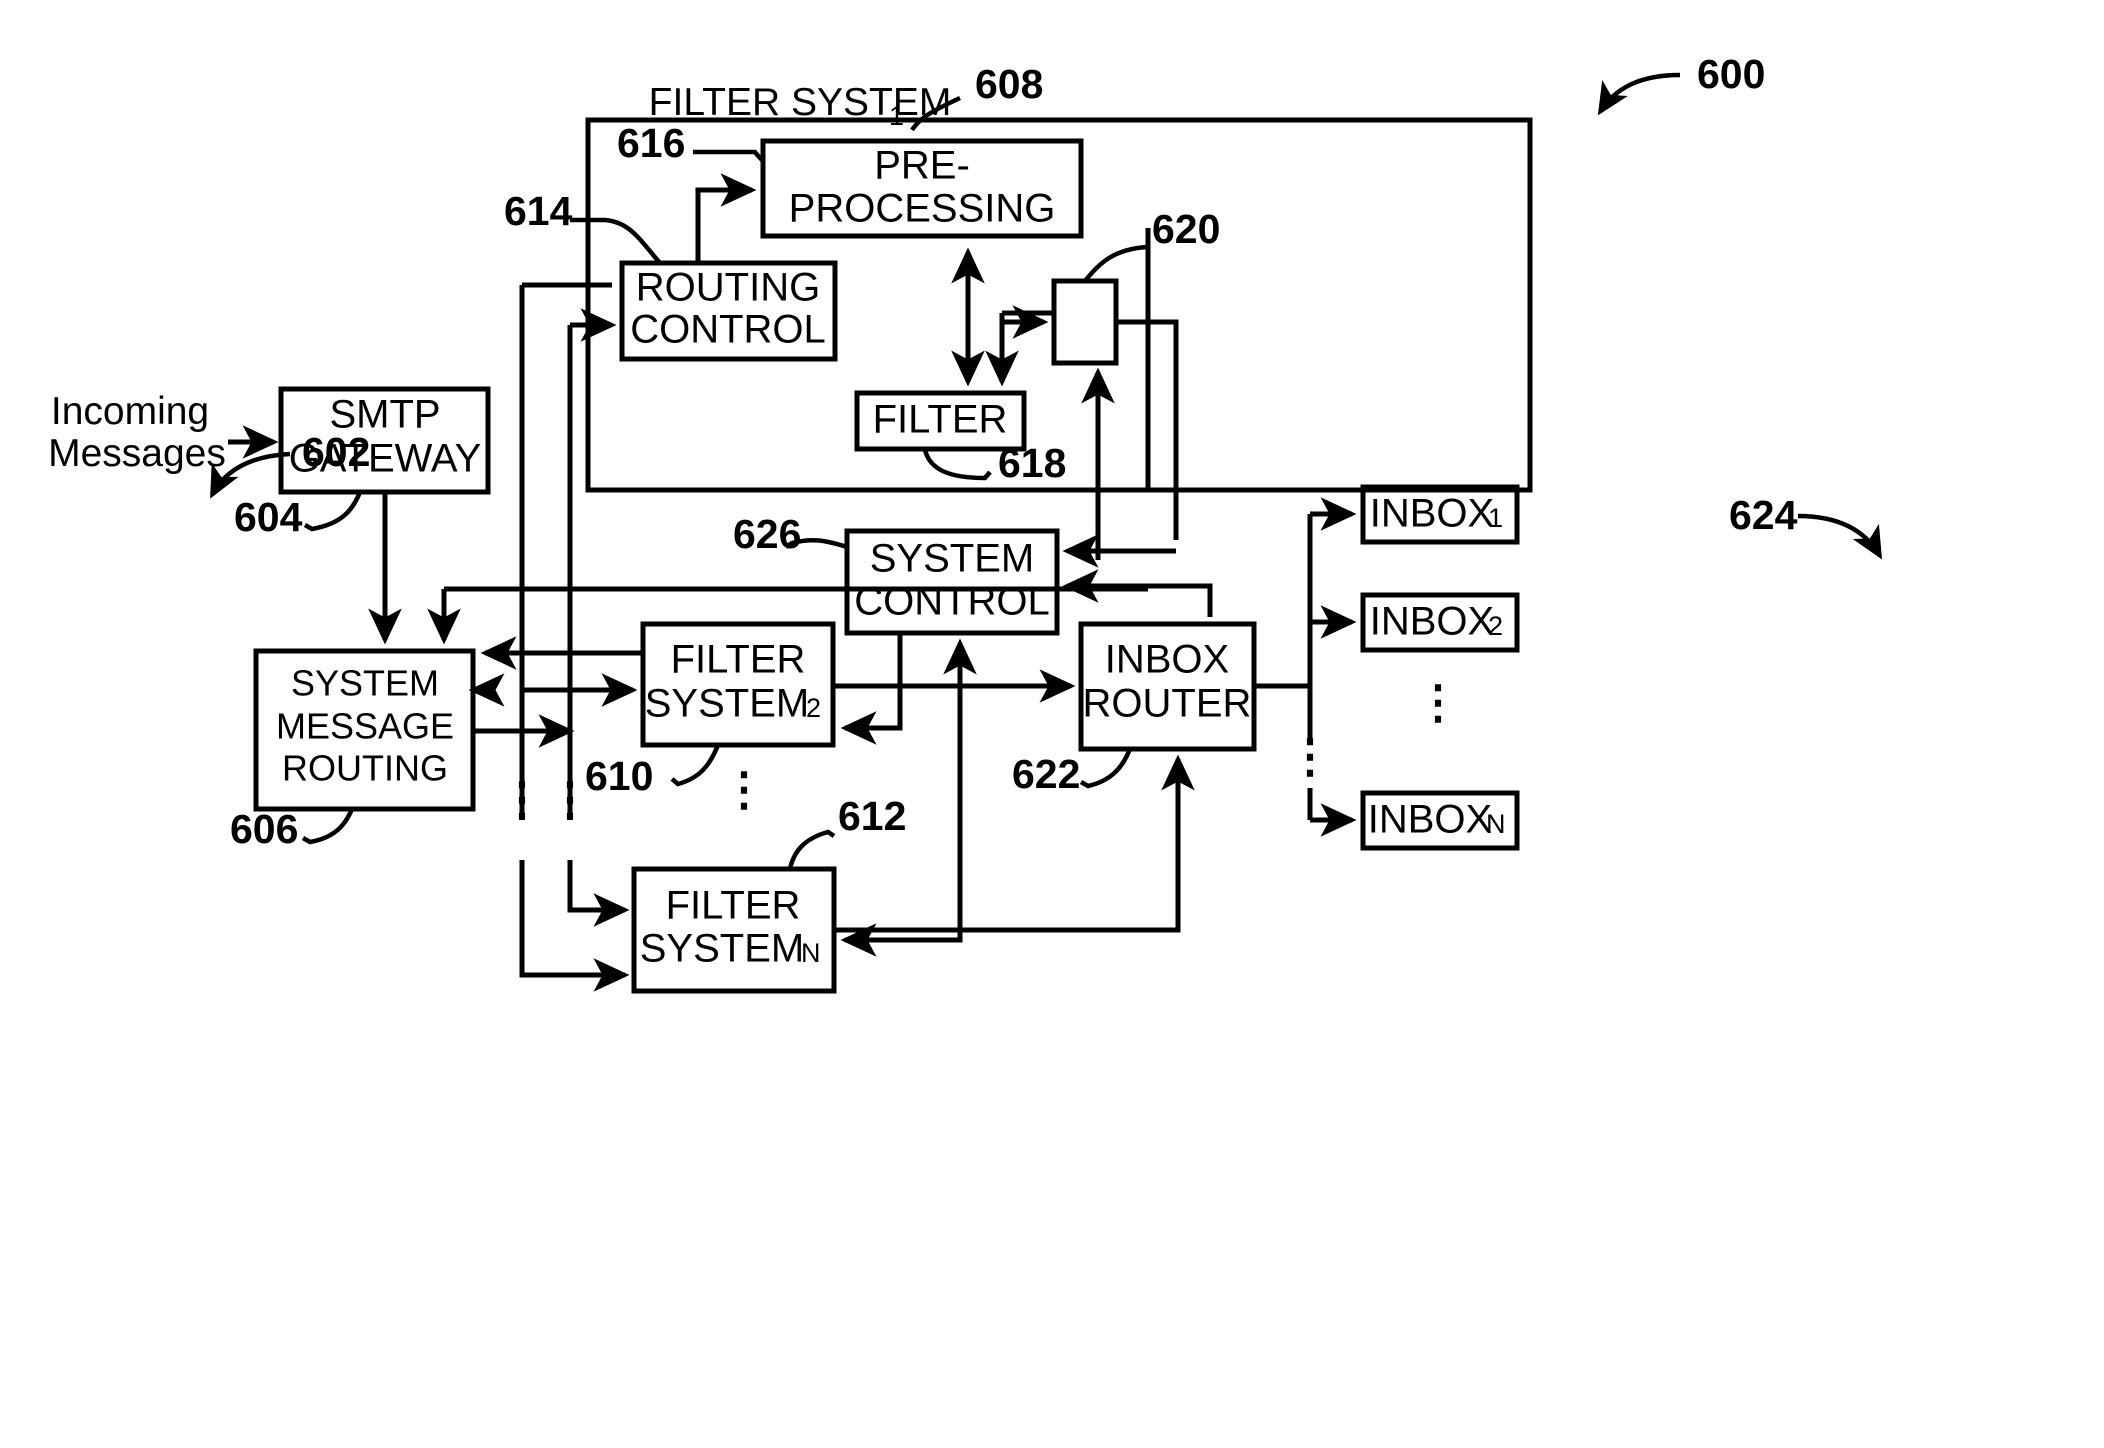 The height and width of the screenshot is (1448, 2104). I want to click on system-message-routing-line1: SYSTEM, so click(365, 683).